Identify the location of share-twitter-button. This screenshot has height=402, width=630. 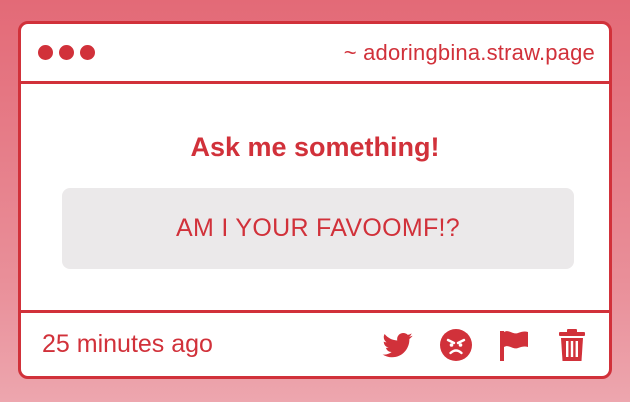
(398, 345).